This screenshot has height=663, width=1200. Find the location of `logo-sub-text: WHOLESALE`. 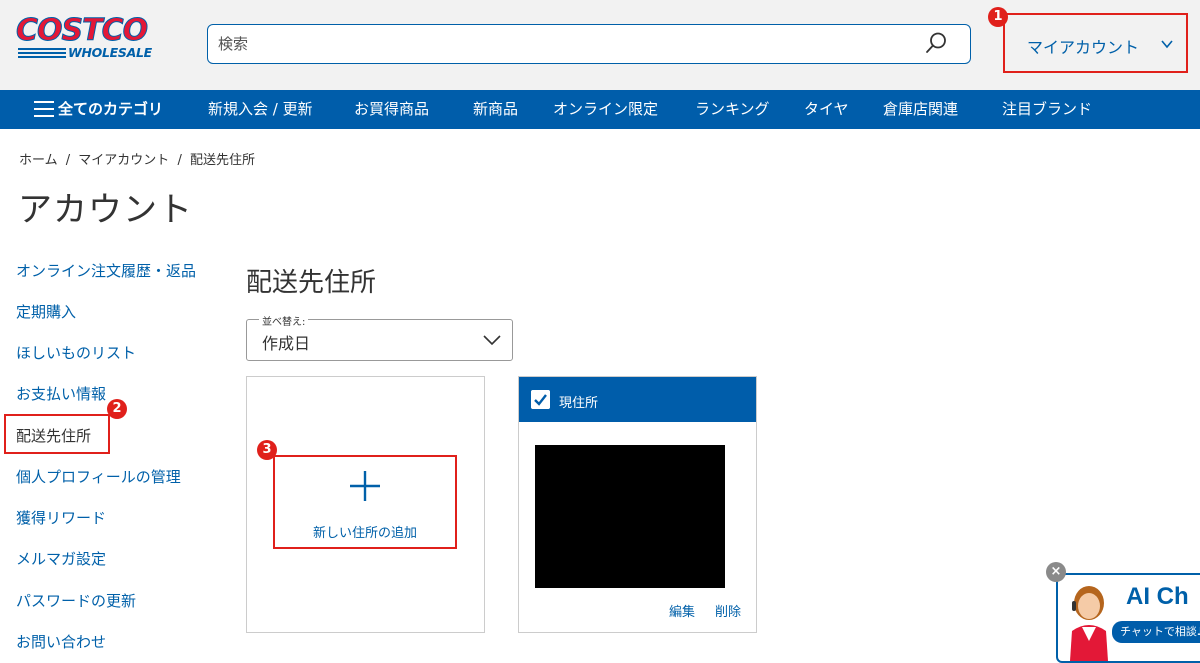

logo-sub-text: WHOLESALE is located at coordinates (110, 52).